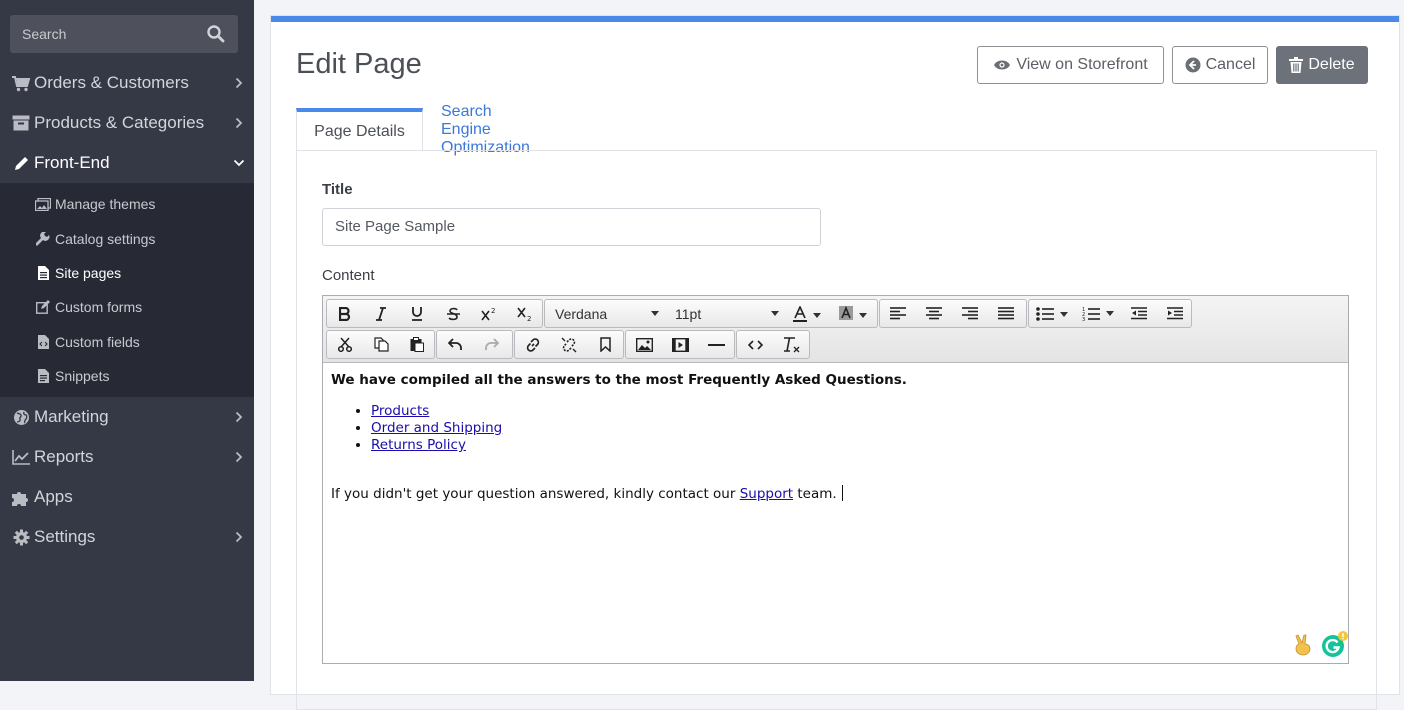 The width and height of the screenshot is (1404, 710). Describe the element at coordinates (417, 313) in the screenshot. I see `underline-icon` at that location.